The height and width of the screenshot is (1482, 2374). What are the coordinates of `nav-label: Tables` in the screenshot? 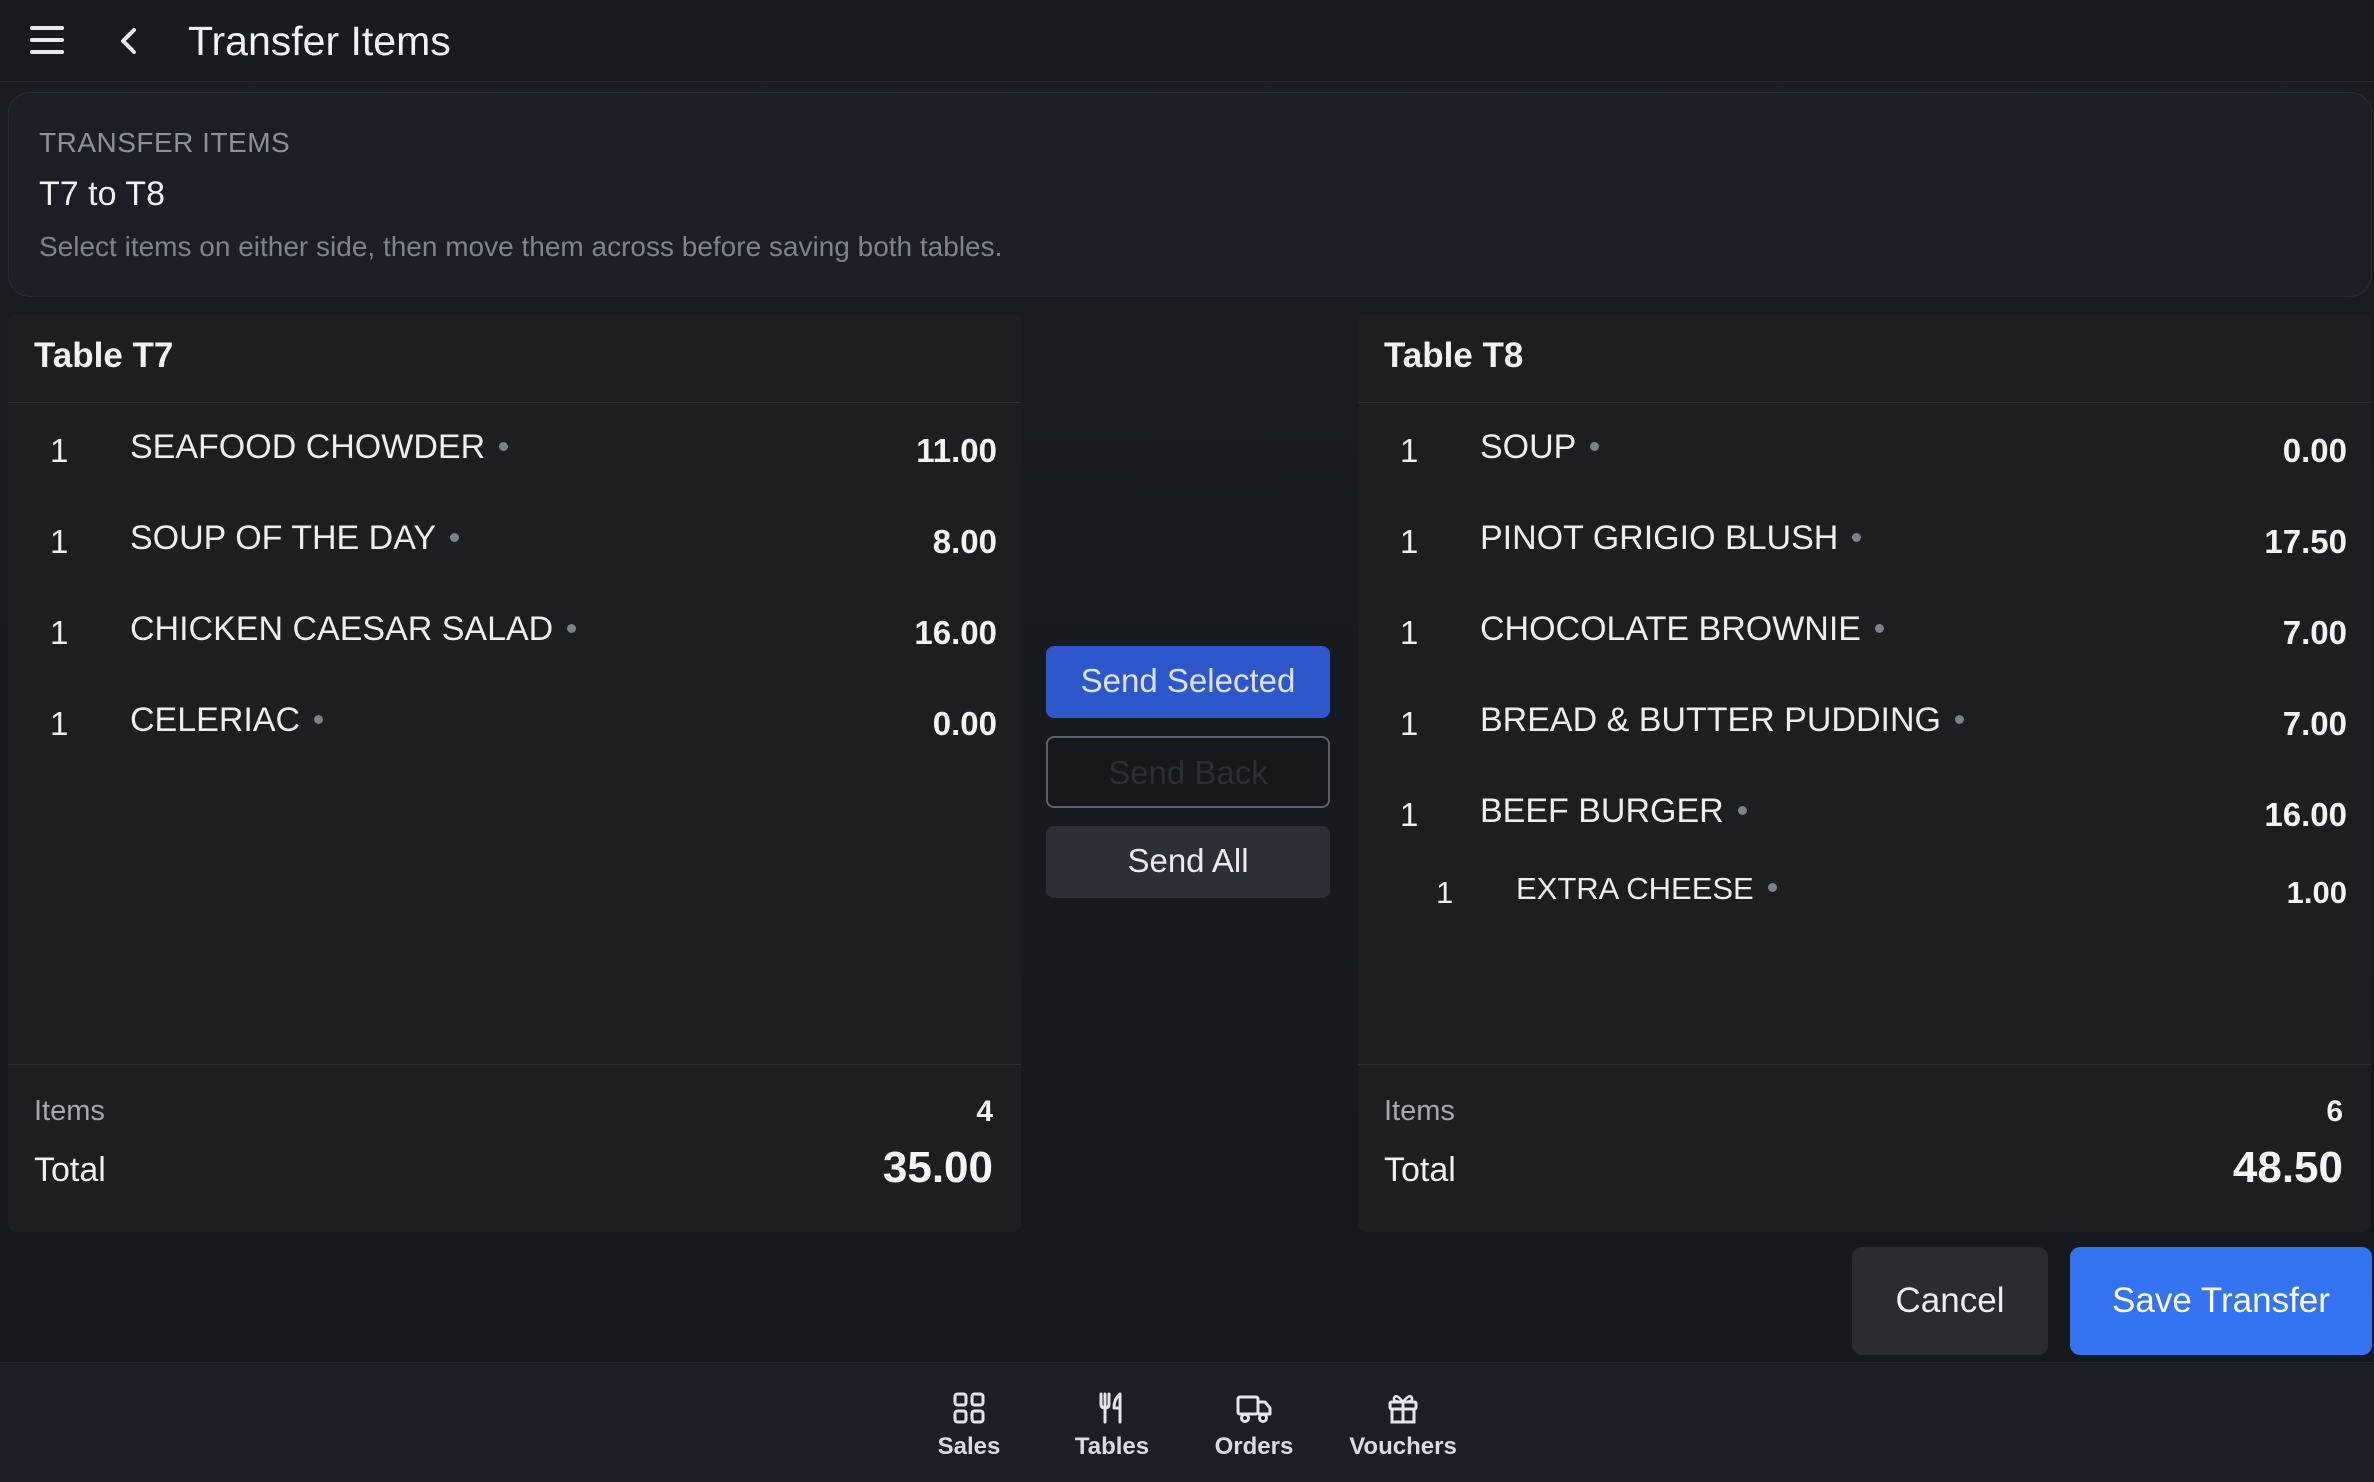 It's located at (1112, 1446).